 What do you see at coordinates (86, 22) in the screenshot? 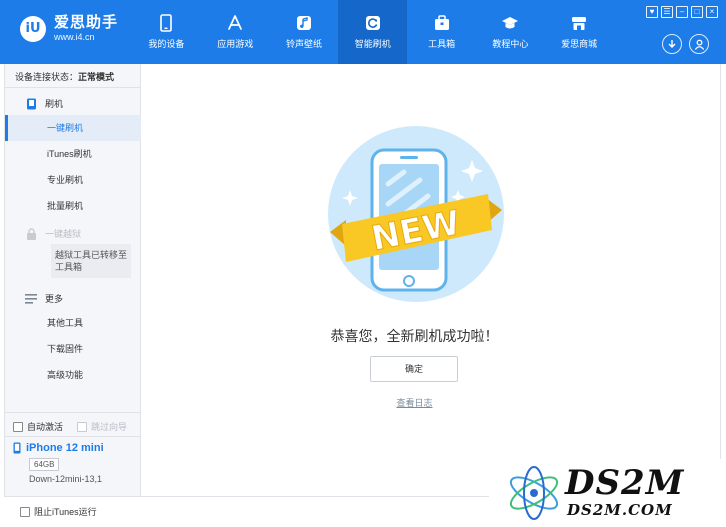
I see `app-name: 爱思助手` at bounding box center [86, 22].